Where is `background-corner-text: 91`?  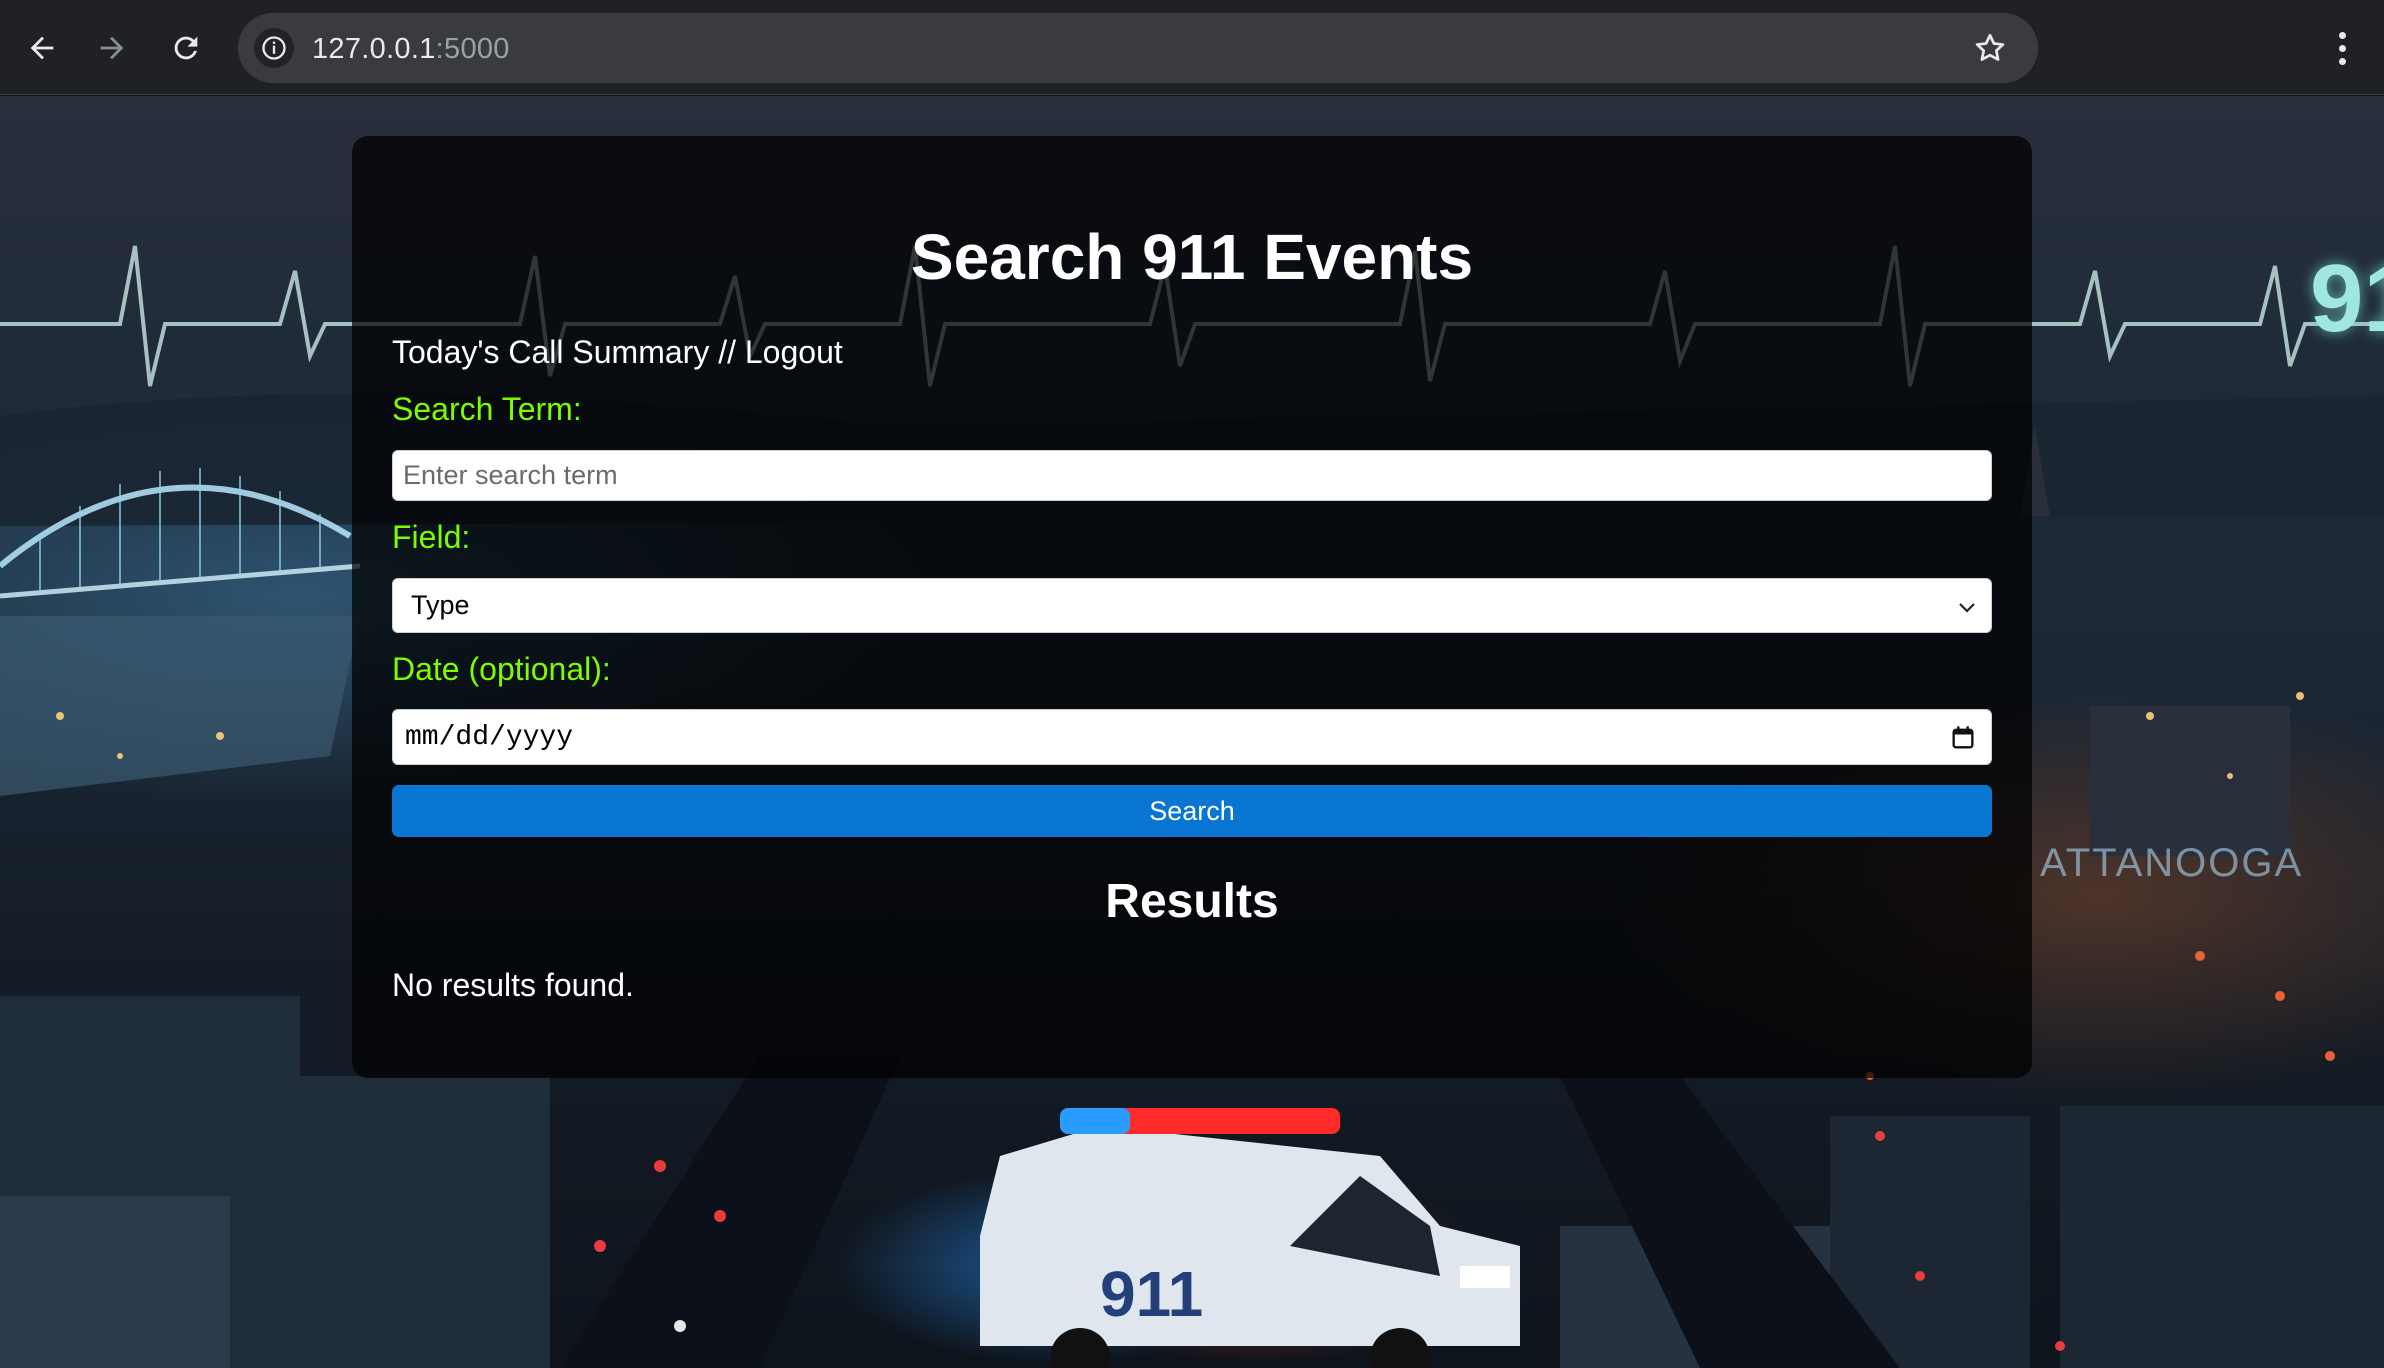
background-corner-text: 91 is located at coordinates (2347, 298).